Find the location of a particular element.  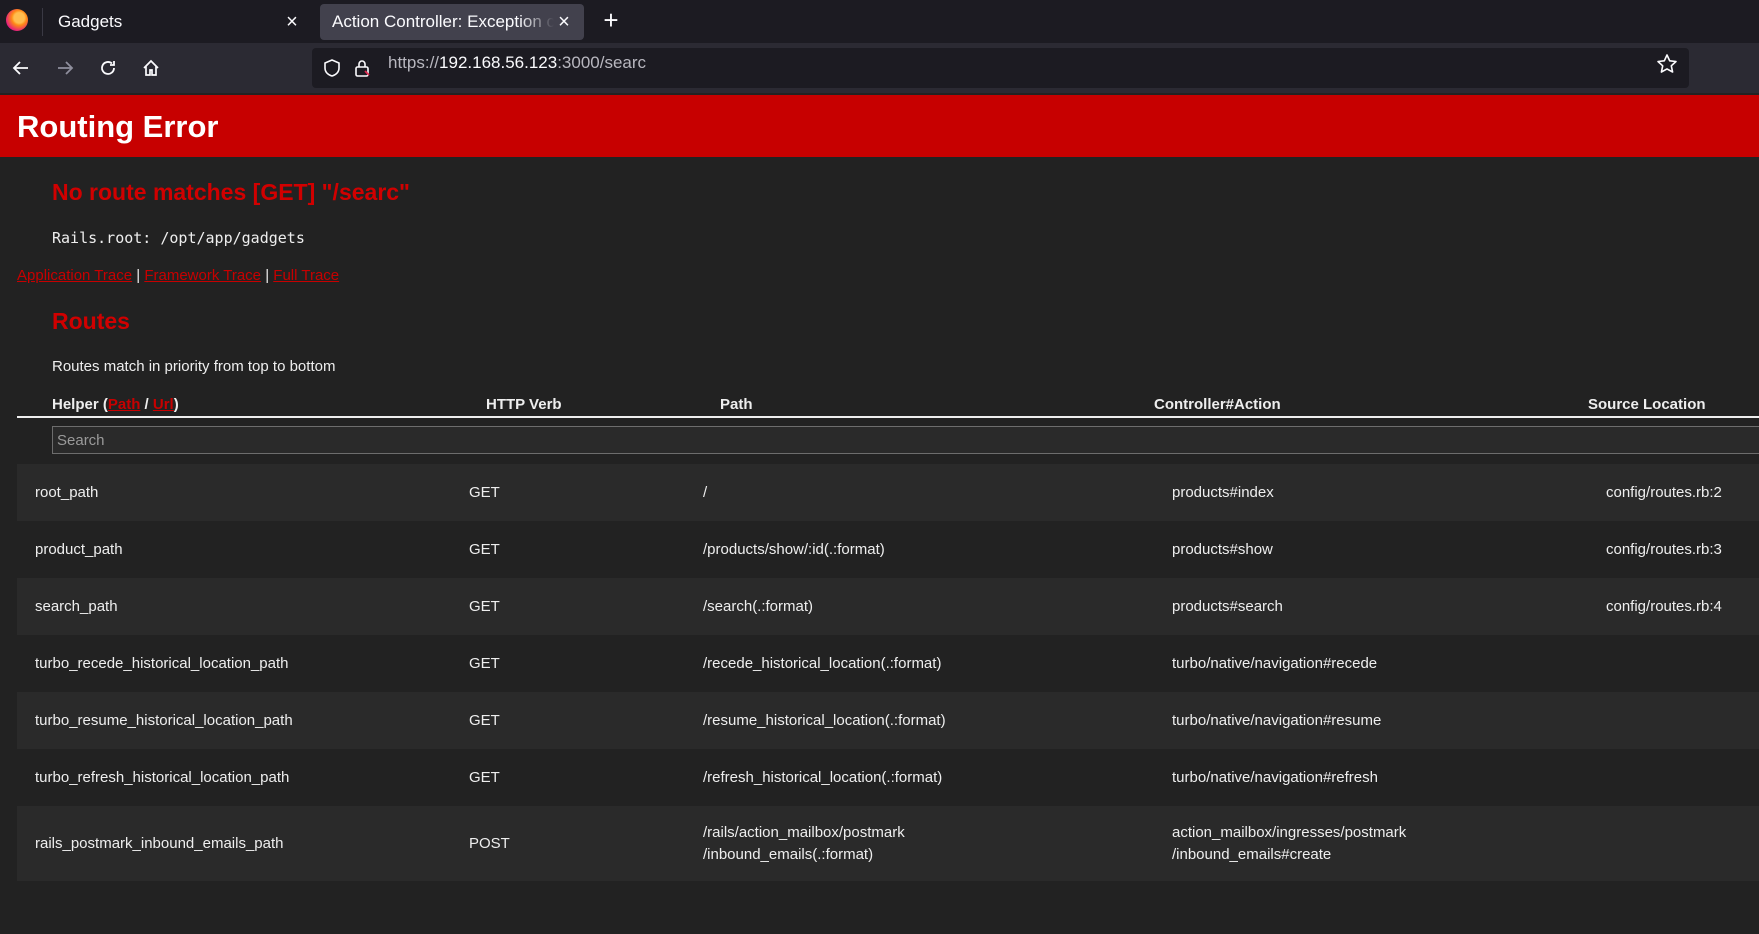

page-title: Routing Error is located at coordinates (118, 126).